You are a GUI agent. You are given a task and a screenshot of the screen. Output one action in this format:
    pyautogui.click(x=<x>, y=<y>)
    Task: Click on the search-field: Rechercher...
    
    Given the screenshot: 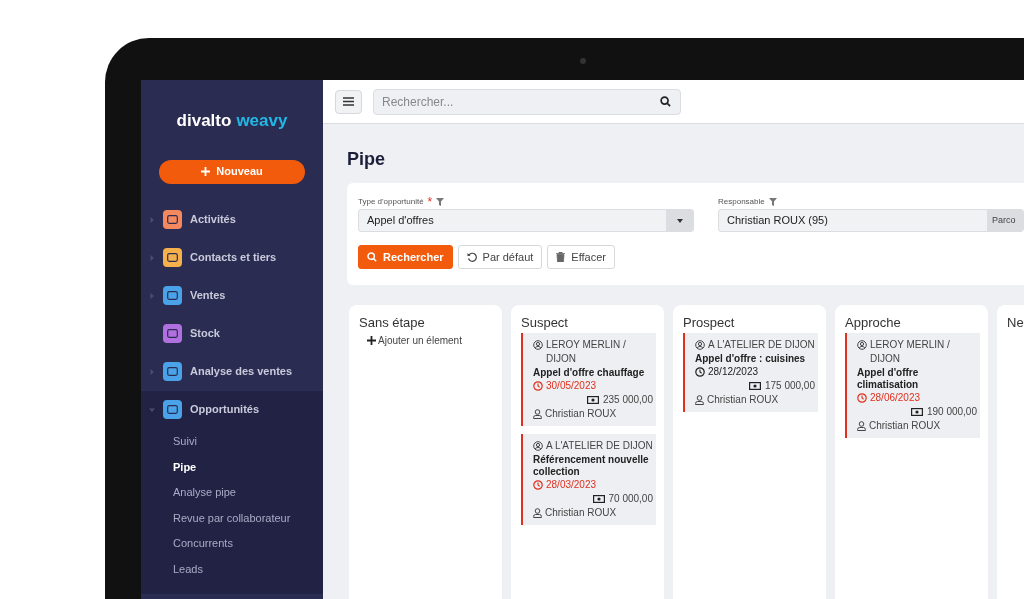 What is the action you would take?
    pyautogui.click(x=527, y=101)
    